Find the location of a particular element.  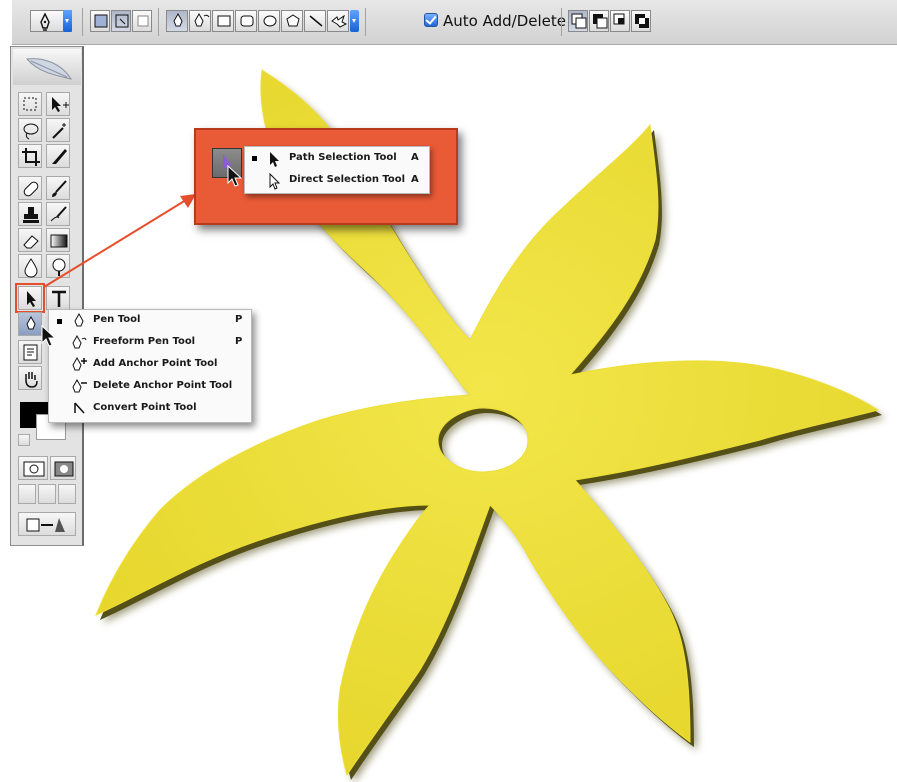

mouse-cursor-icon is located at coordinates (235, 175).